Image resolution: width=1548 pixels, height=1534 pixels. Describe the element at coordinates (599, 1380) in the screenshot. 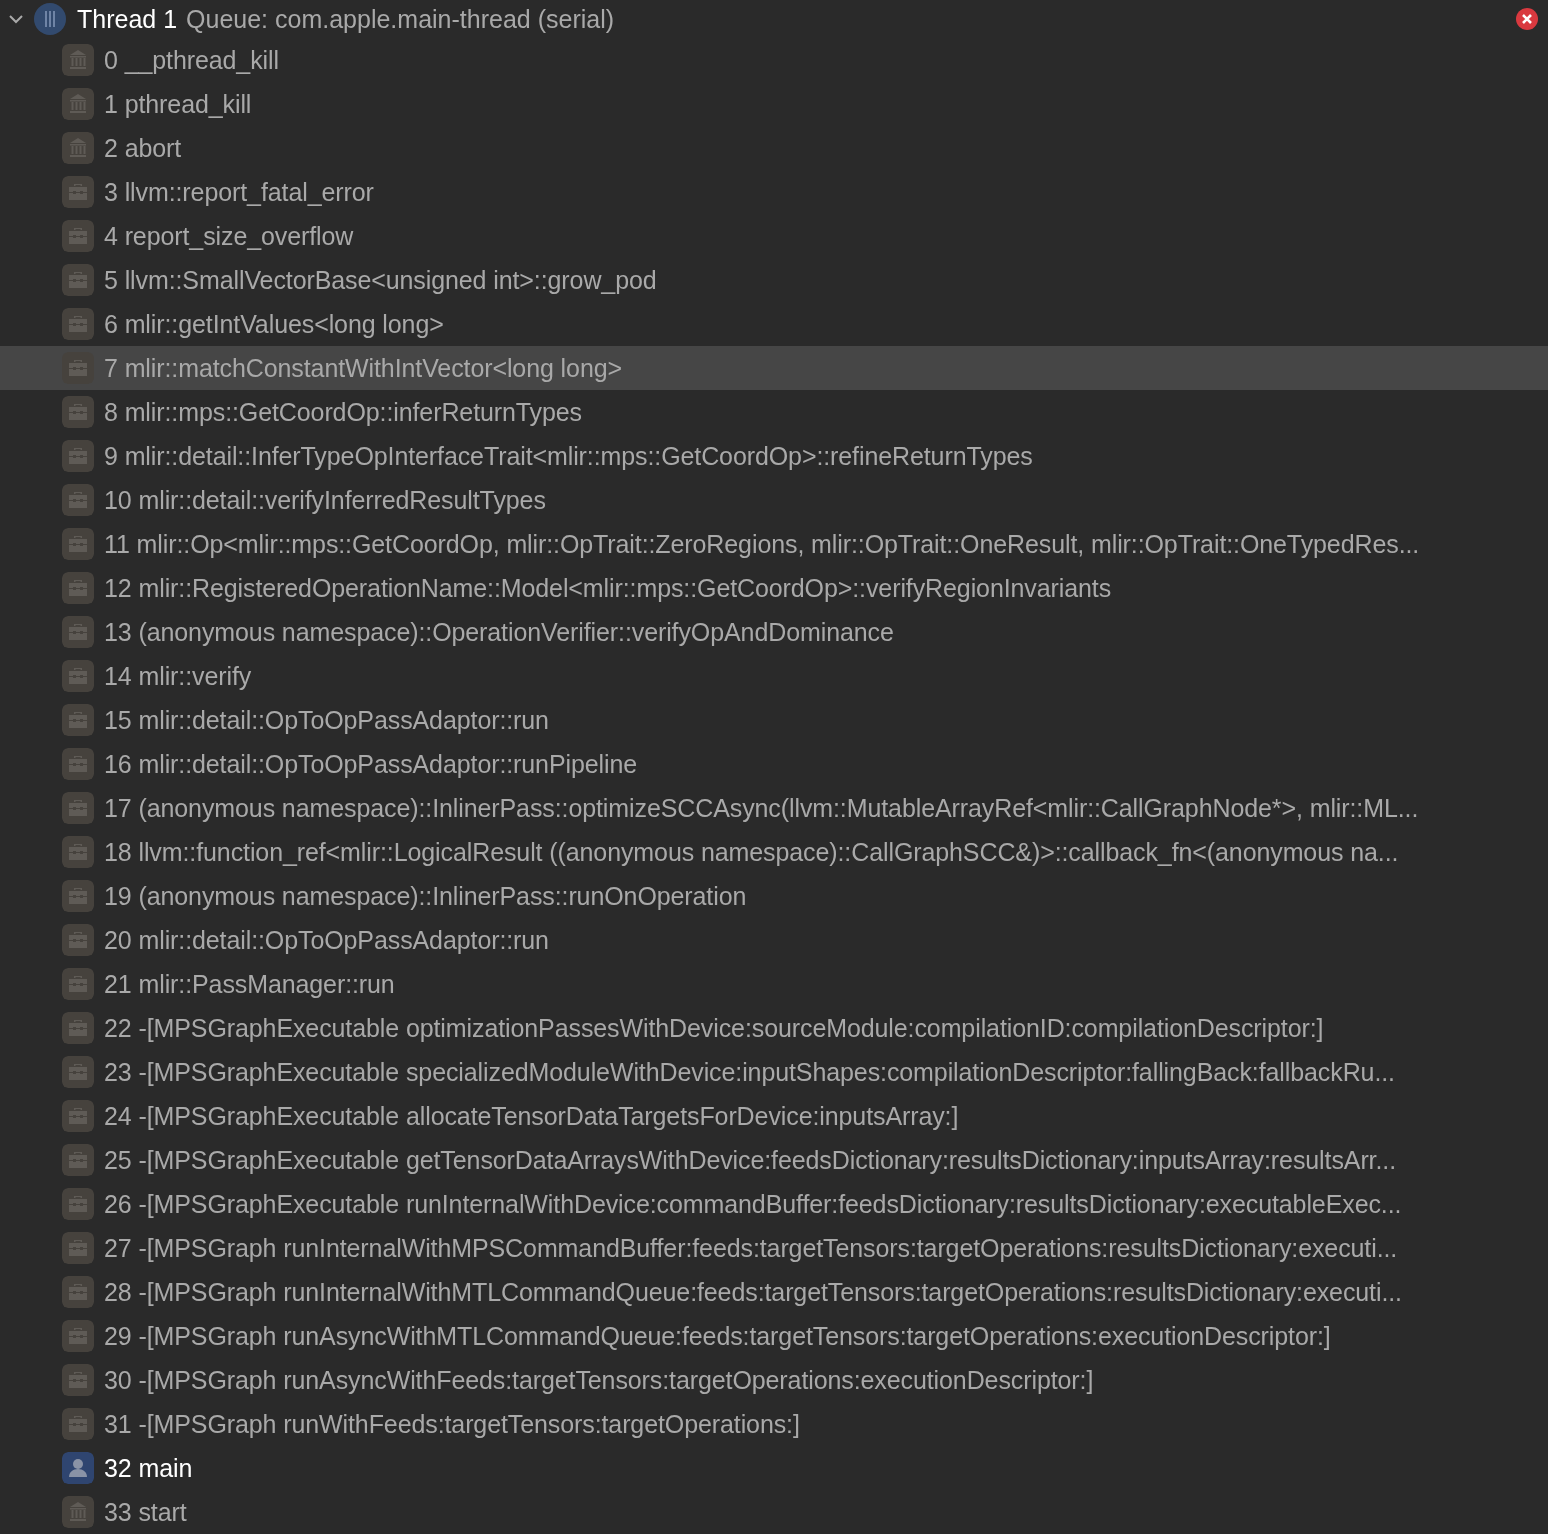

I see `frame-label: 30 -[MPSGraph runAsyncWithFeeds:targetTensors:targetOperations:executionDescriptor:]` at that location.